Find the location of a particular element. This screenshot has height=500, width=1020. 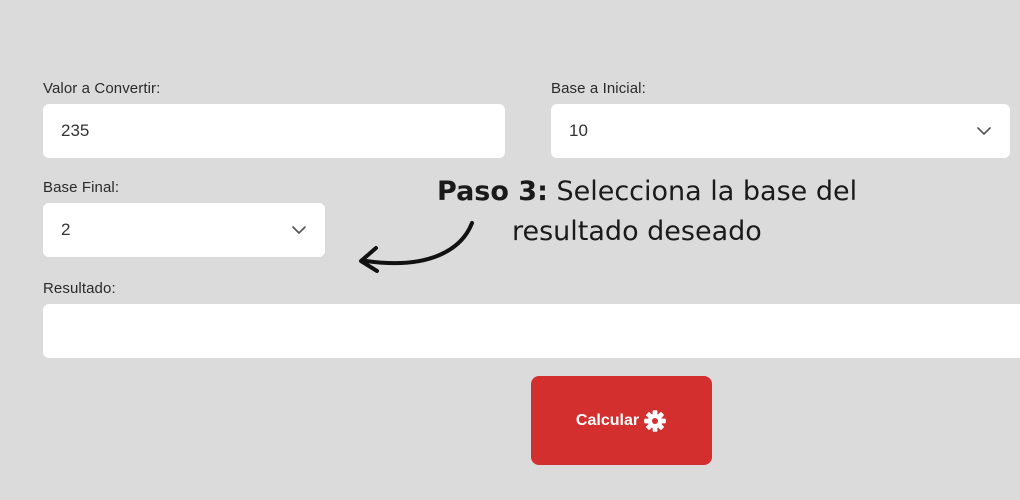

annotation-step: Paso 3: is located at coordinates (492, 191).